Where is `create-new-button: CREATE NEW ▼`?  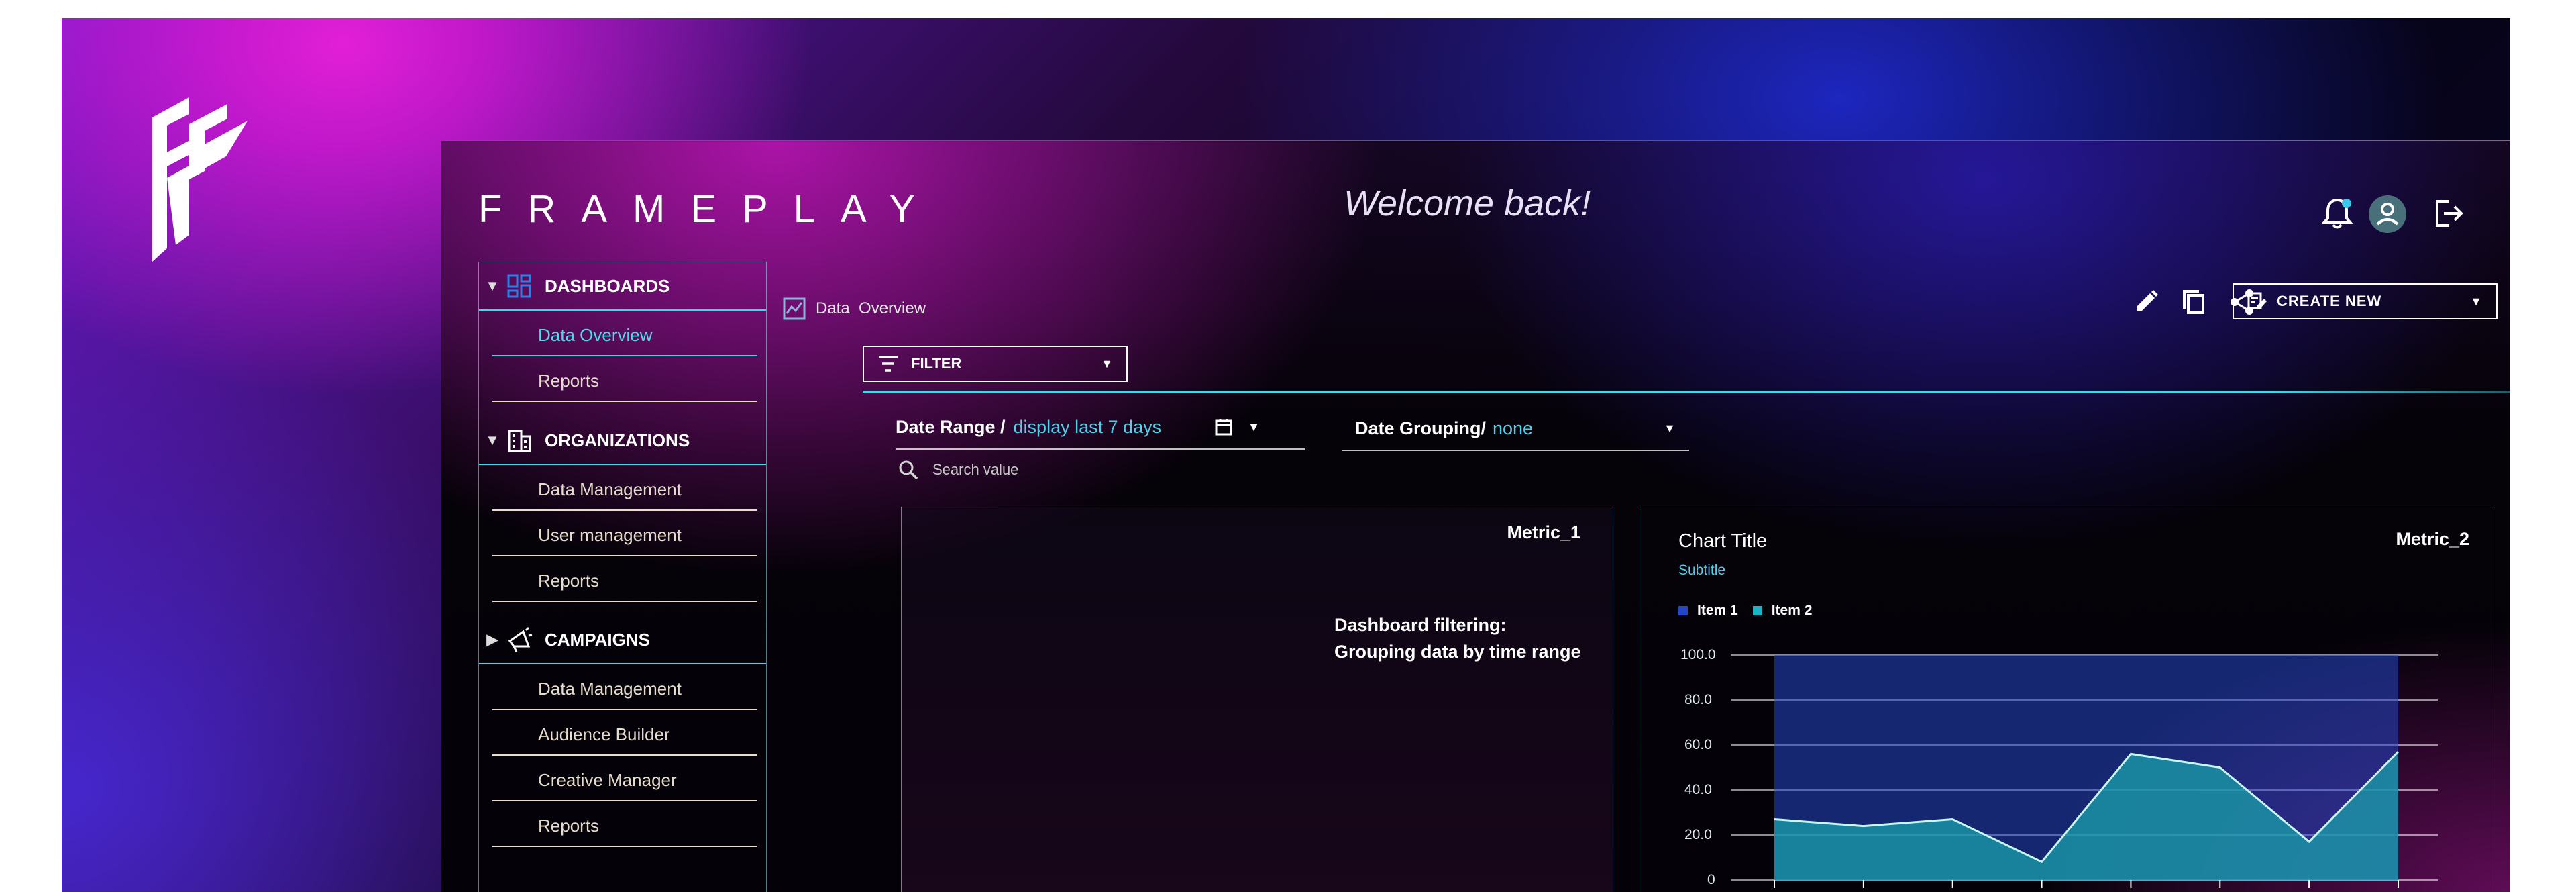
create-new-button: CREATE NEW ▼ is located at coordinates (2365, 301).